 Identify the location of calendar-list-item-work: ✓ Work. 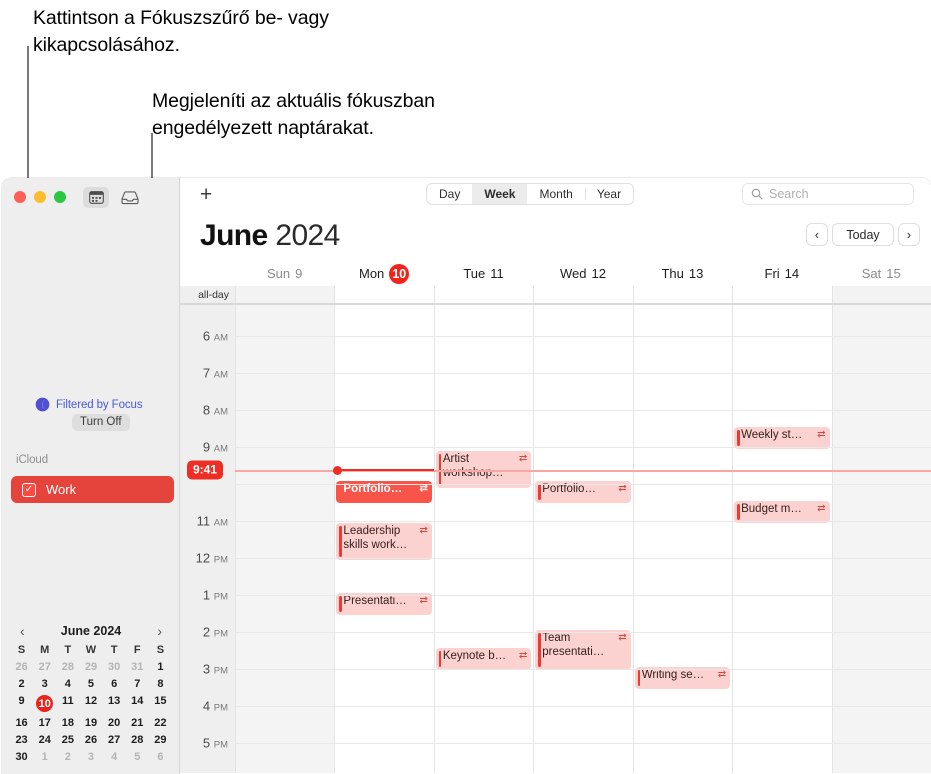
(92, 489).